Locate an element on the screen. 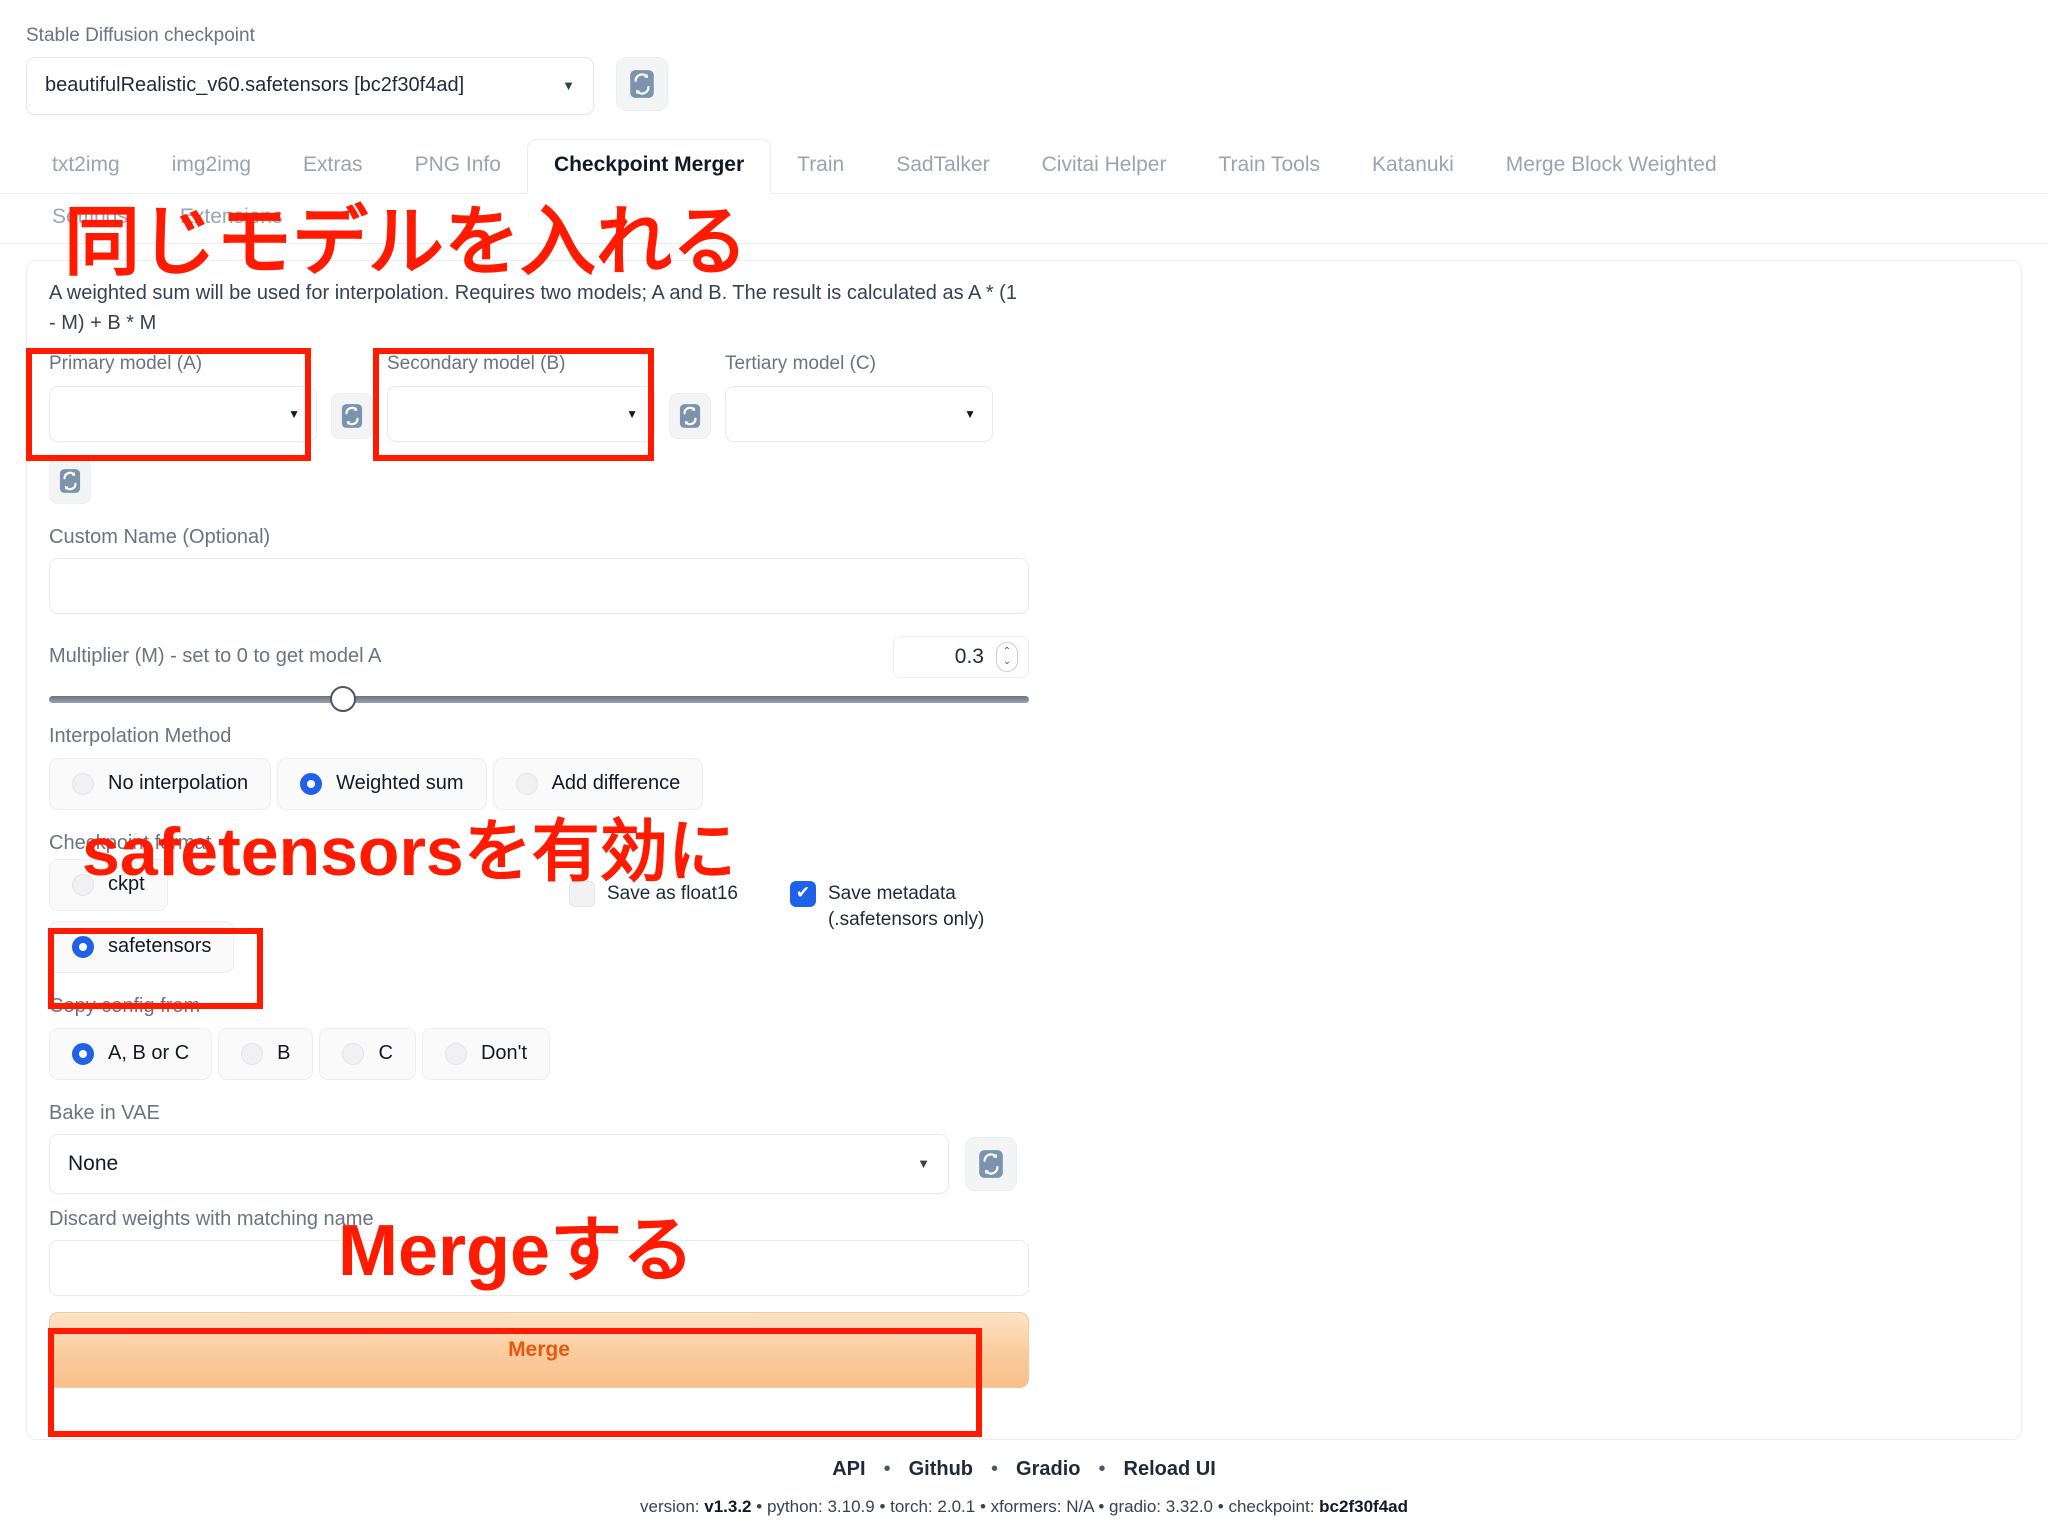 This screenshot has height=1537, width=2048. radio-dont: Don't is located at coordinates (486, 1053).